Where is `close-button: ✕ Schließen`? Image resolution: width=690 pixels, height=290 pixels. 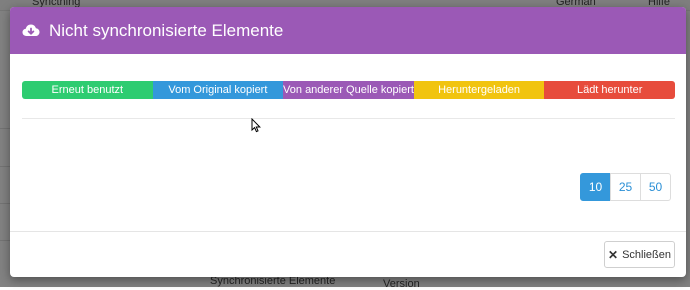
close-button: ✕ Schließen is located at coordinates (639, 254).